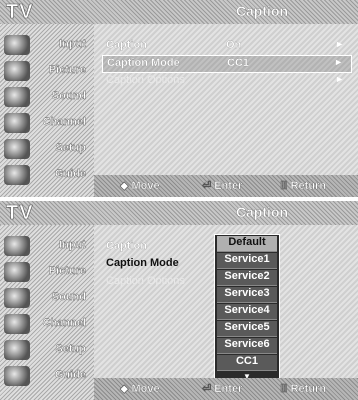 This screenshot has width=358, height=400. What do you see at coordinates (247, 363) in the screenshot?
I see `dropdown-option: CC1` at bounding box center [247, 363].